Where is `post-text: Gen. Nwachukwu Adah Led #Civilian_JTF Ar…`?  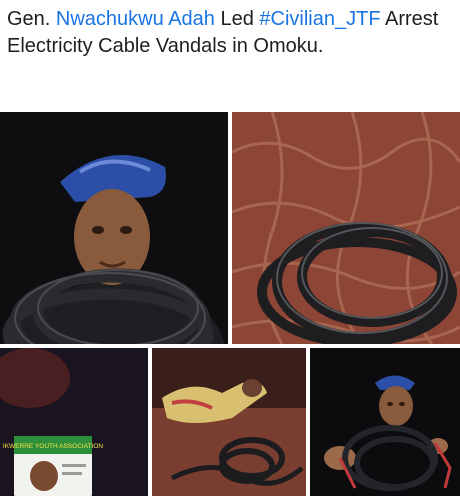 post-text: Gen. Nwachukwu Adah Led #Civilian_JTF Ar… is located at coordinates (231, 33).